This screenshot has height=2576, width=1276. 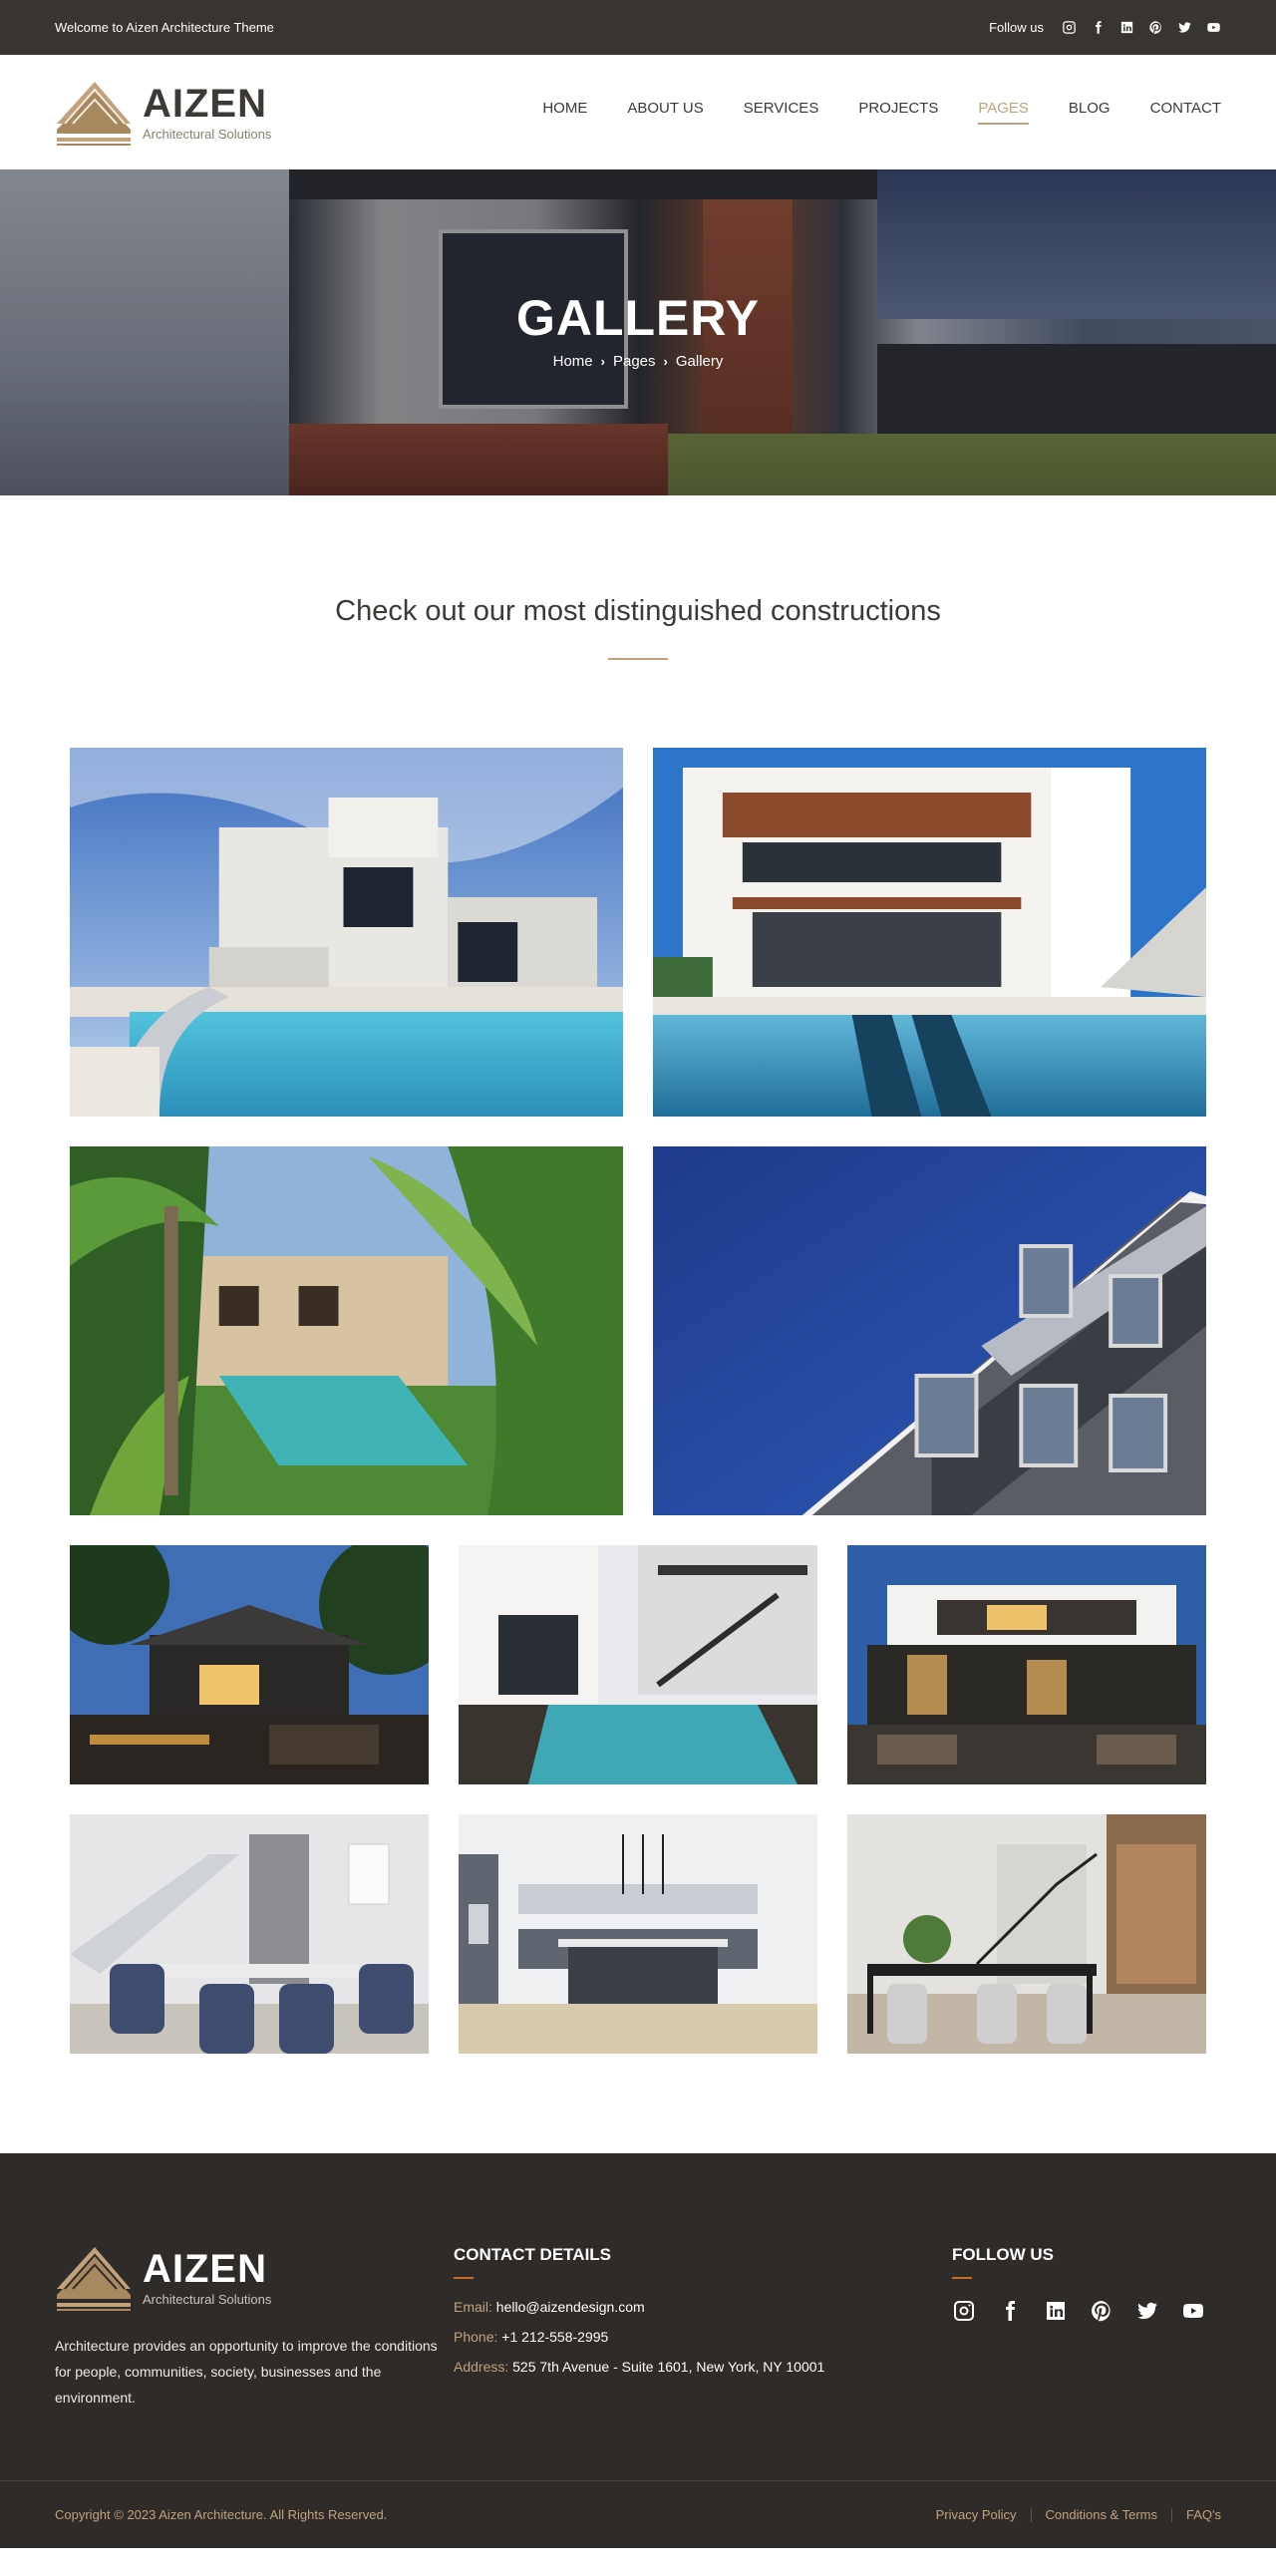 I want to click on follow-us-label: Follow us, so click(x=1016, y=27).